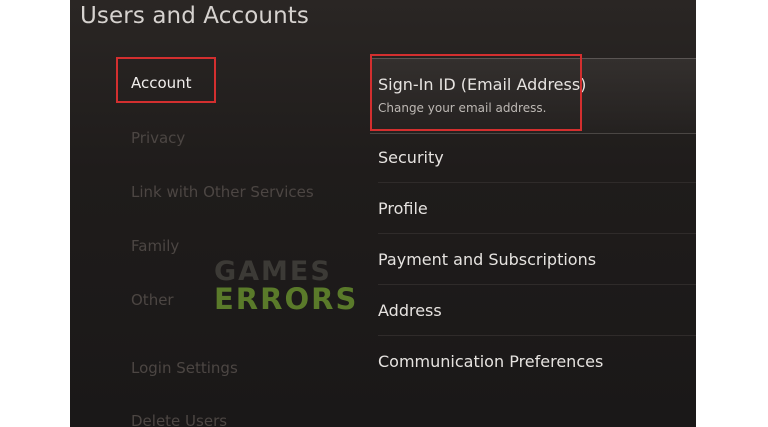 The height and width of the screenshot is (427, 768). I want to click on watermark-logo: GAMES ERRORS, so click(286, 286).